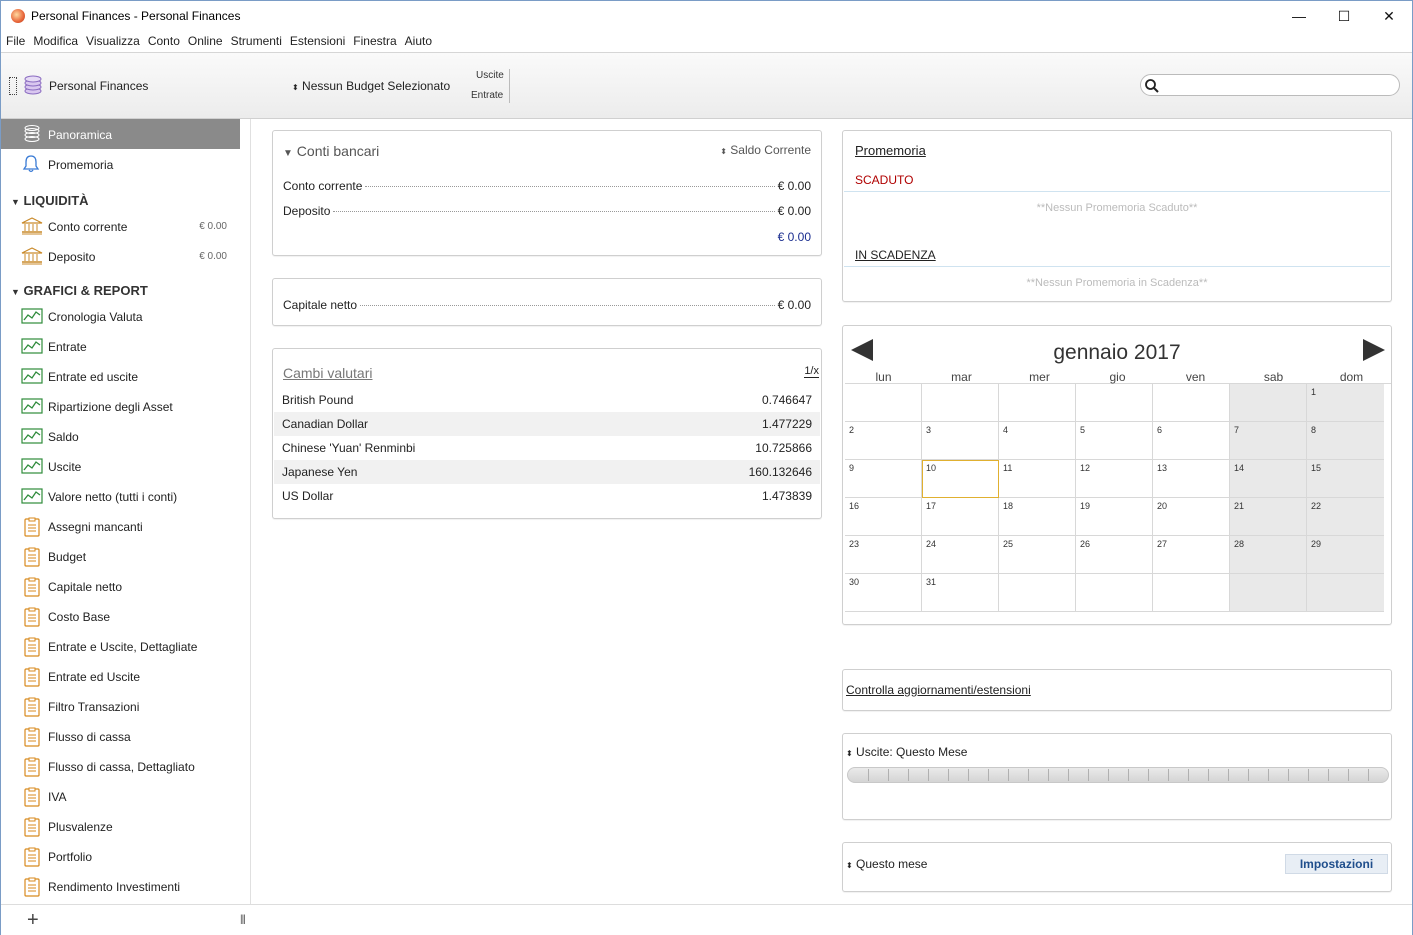 This screenshot has height=935, width=1413. I want to click on sidebar-item-account: Conto corrente € 0.00, so click(120, 226).